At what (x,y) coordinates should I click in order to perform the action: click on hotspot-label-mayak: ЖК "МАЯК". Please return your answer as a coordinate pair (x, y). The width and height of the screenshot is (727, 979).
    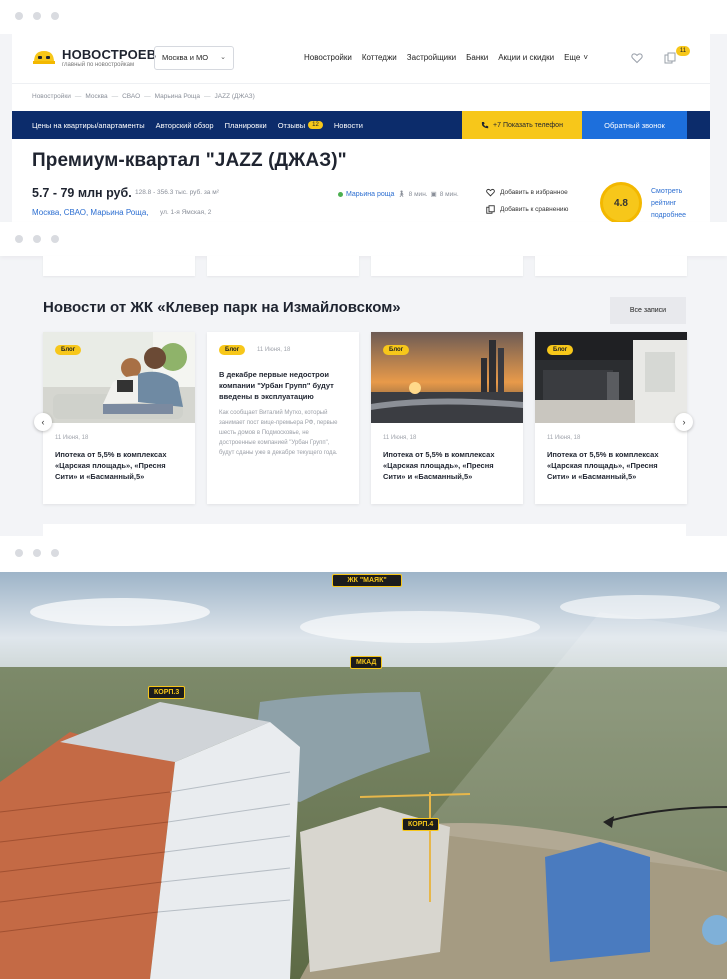
    Looking at the image, I should click on (367, 580).